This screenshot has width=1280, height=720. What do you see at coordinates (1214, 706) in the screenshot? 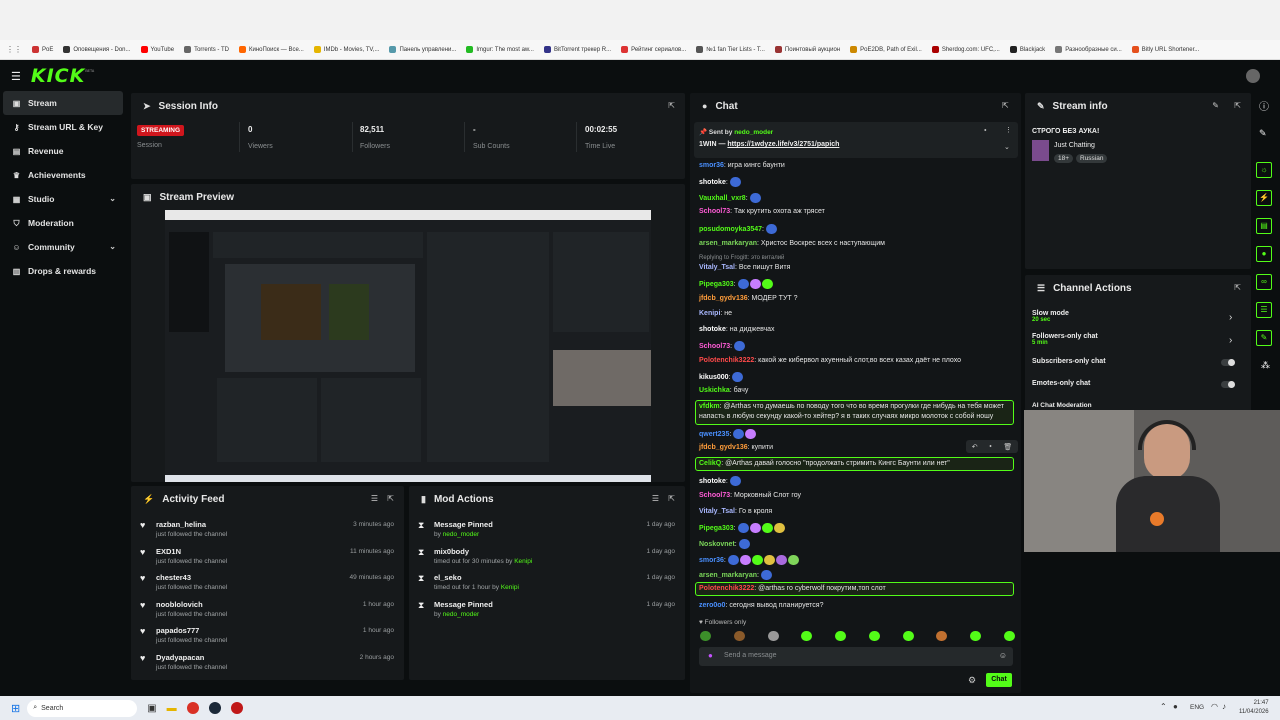
I see `wifi-icon: ◠` at bounding box center [1214, 706].